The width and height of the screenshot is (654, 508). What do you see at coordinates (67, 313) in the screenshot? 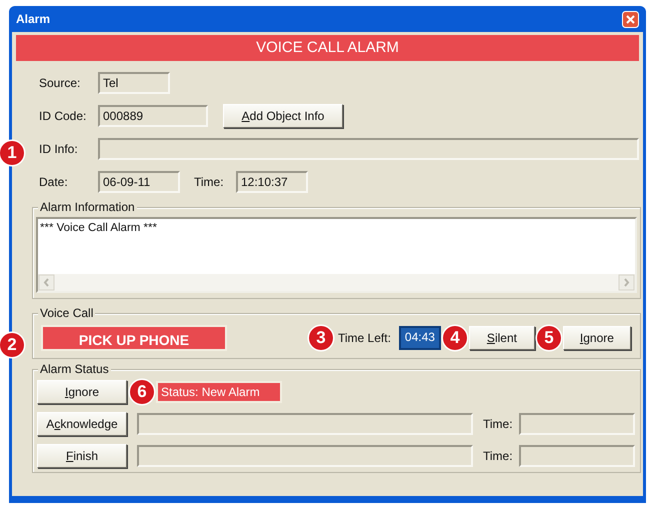
I see `group-title: Voice Call` at bounding box center [67, 313].